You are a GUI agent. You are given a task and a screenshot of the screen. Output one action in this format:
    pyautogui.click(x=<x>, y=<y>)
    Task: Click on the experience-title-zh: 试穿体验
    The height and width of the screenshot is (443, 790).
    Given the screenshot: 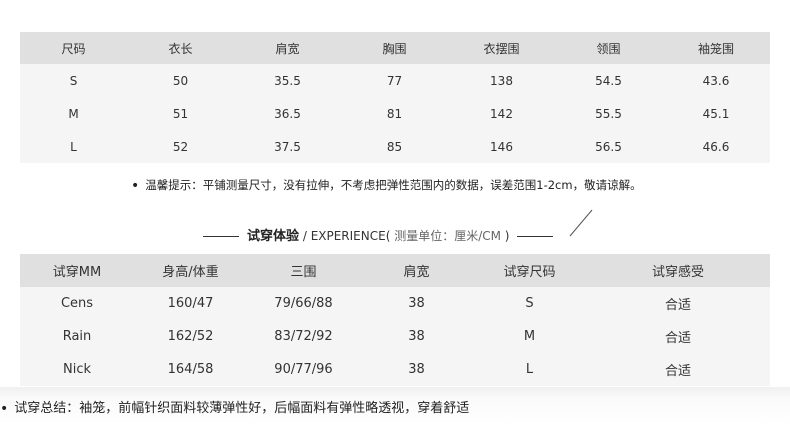 What is the action you would take?
    pyautogui.click(x=273, y=236)
    